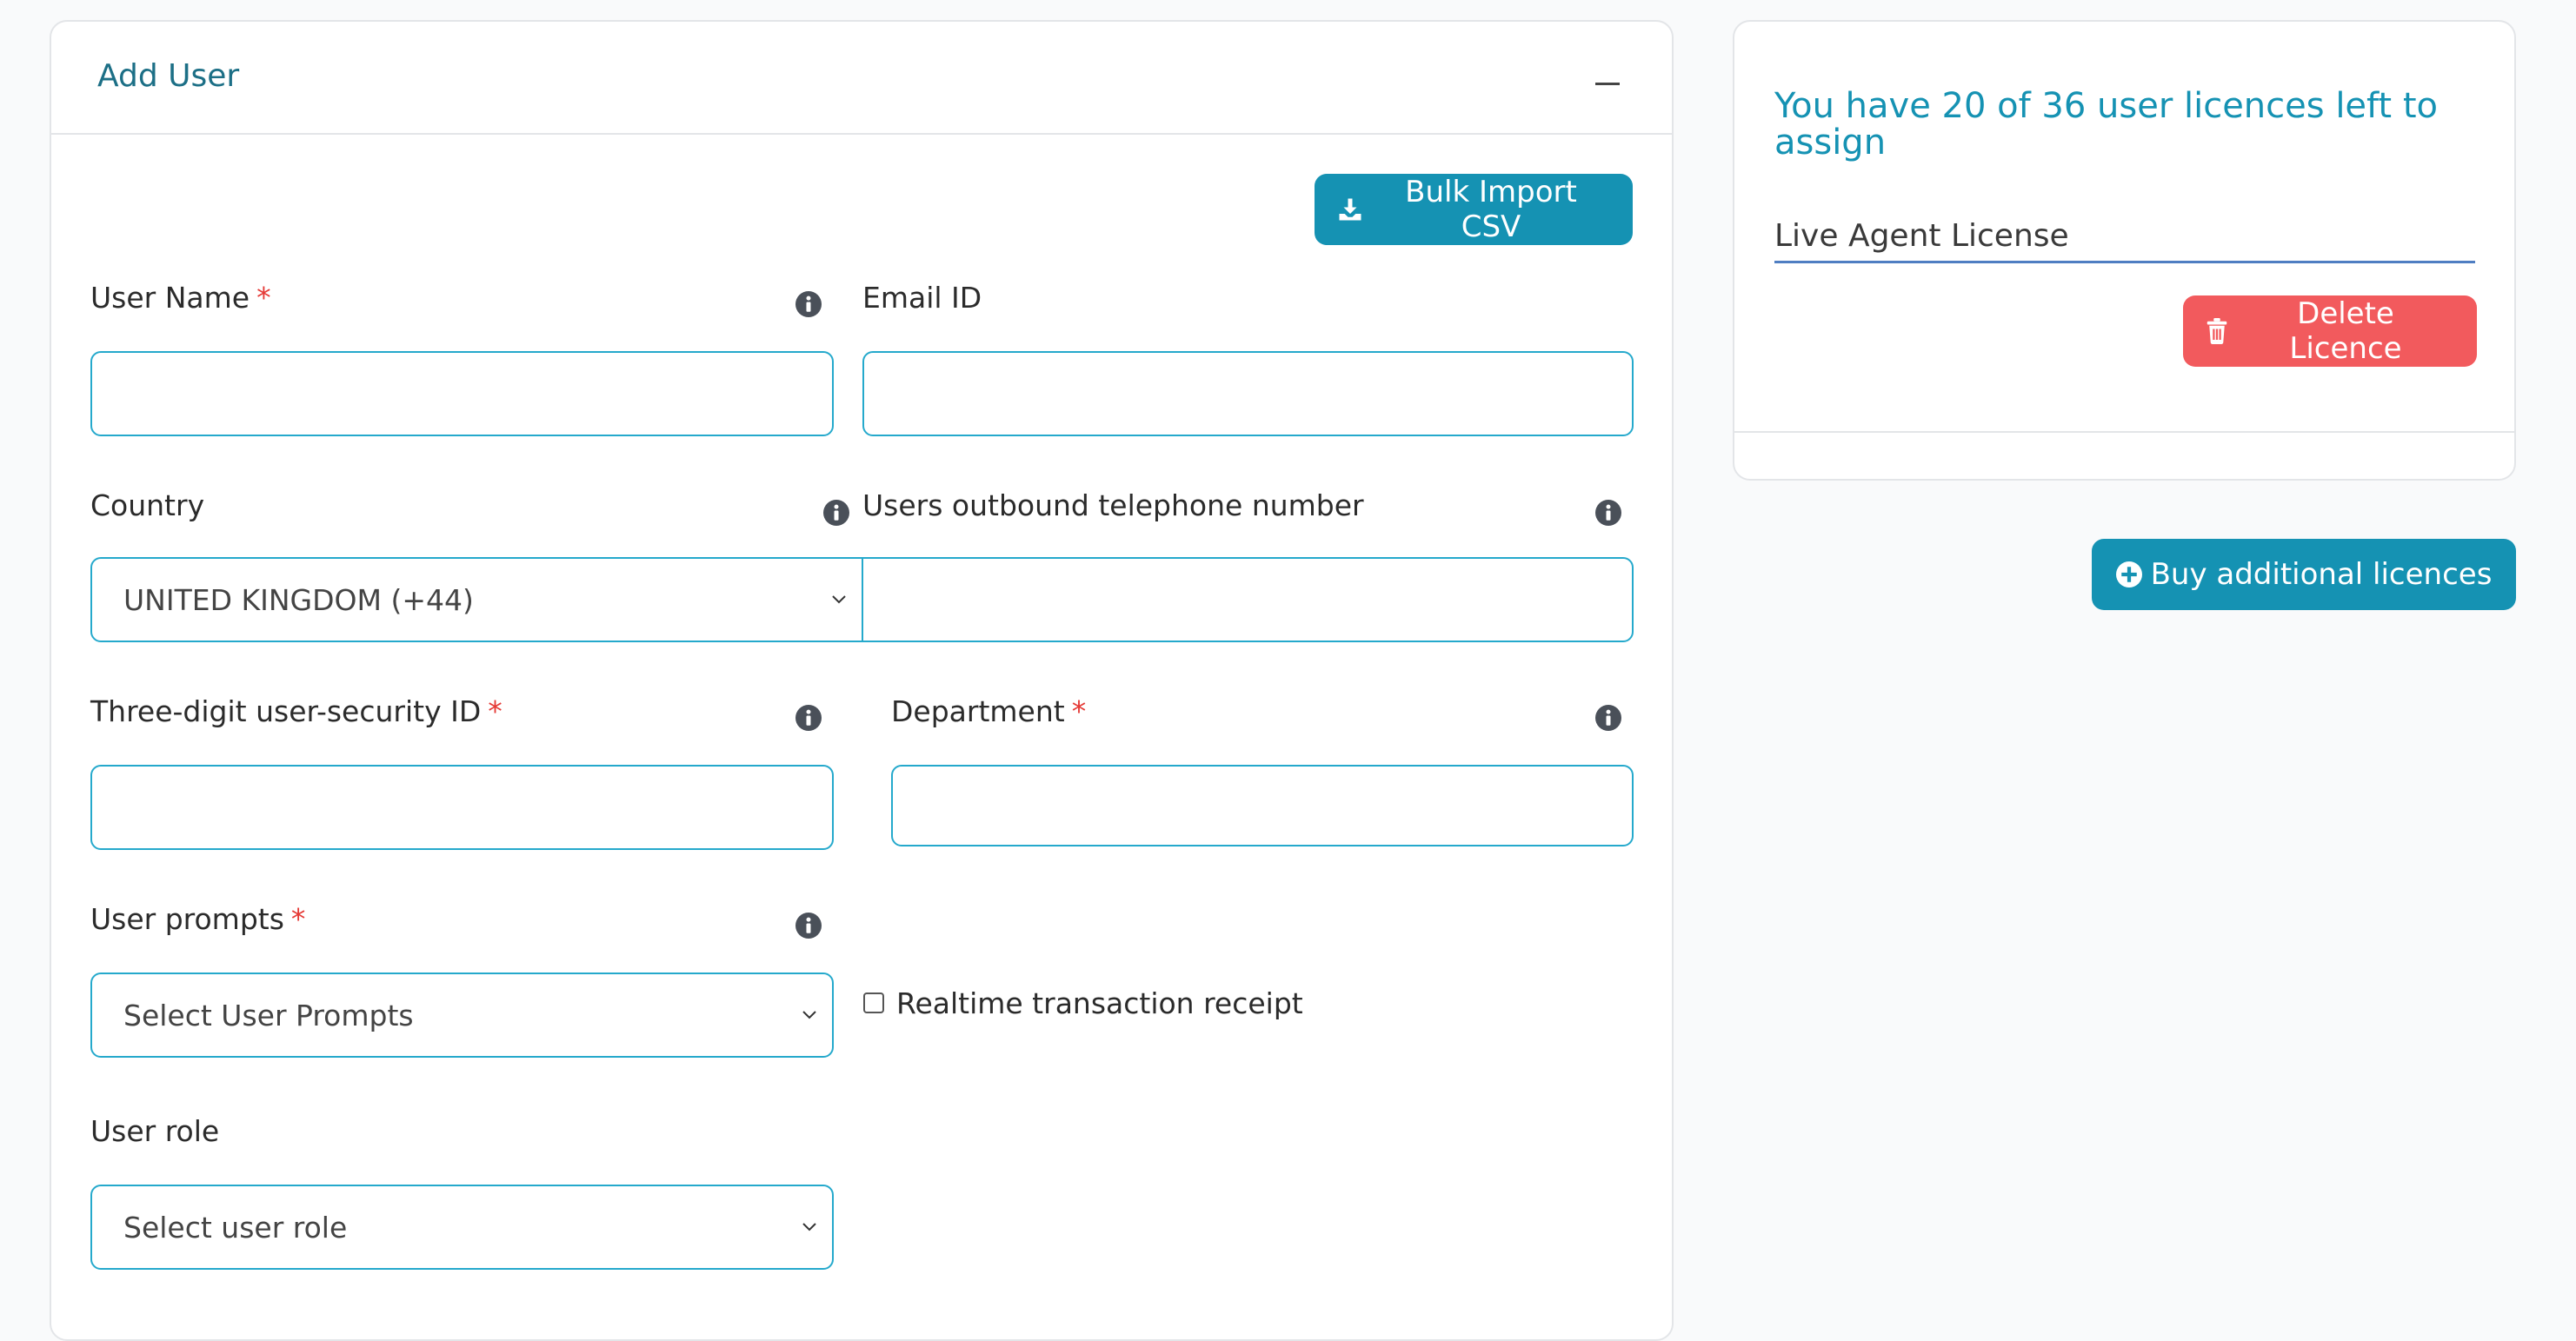 The width and height of the screenshot is (2576, 1341). Describe the element at coordinates (1248, 393) in the screenshot. I see `email-input` at that location.